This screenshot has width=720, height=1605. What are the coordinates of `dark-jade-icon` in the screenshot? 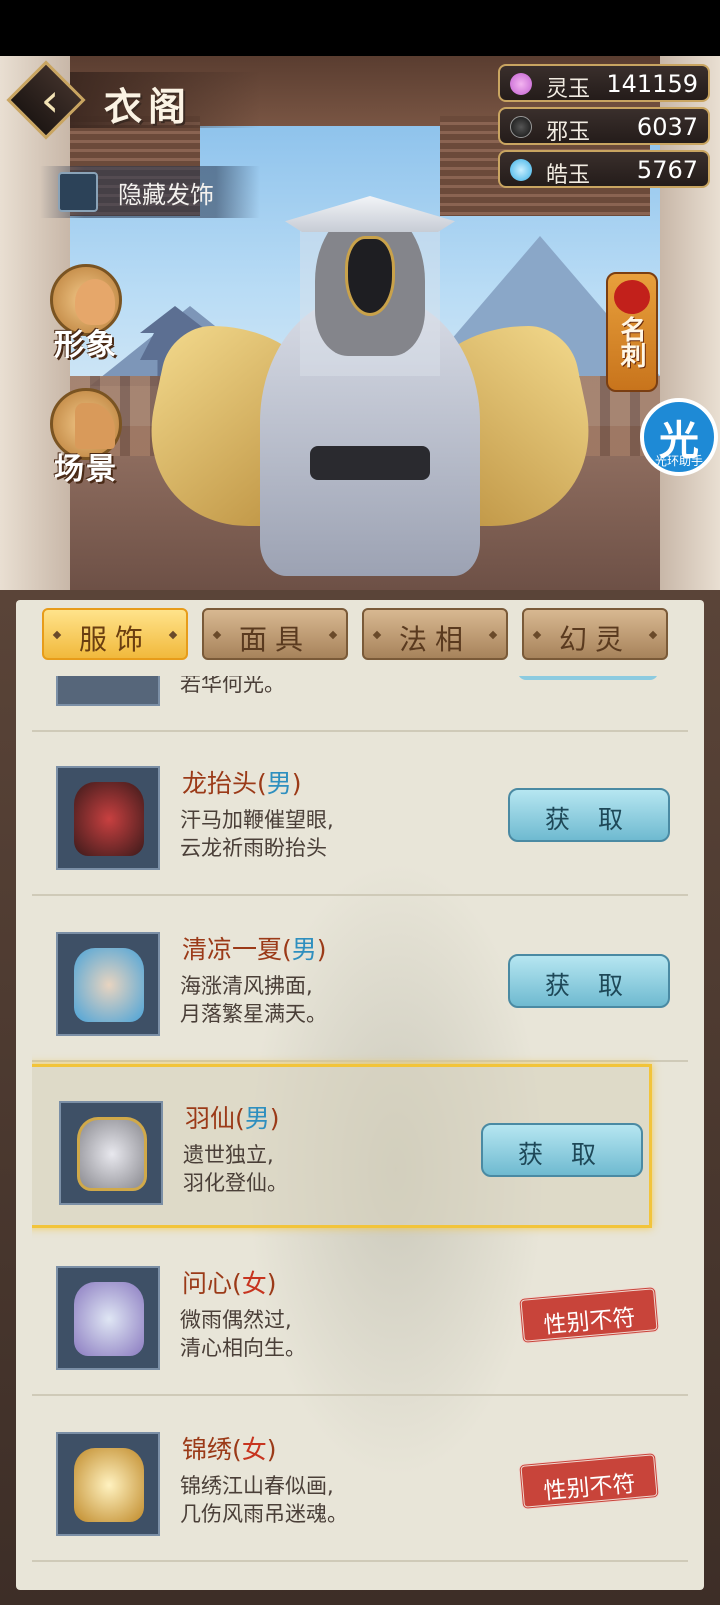 It's located at (521, 127).